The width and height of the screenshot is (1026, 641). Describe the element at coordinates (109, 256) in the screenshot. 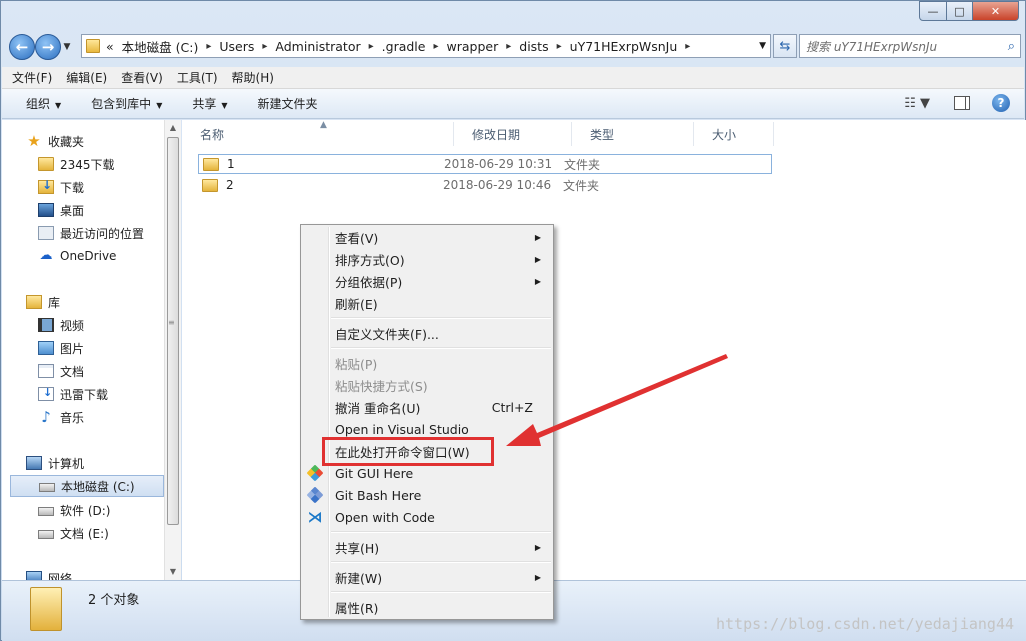

I see `sidebar-item-onedrive: ☁ OneDrive` at that location.